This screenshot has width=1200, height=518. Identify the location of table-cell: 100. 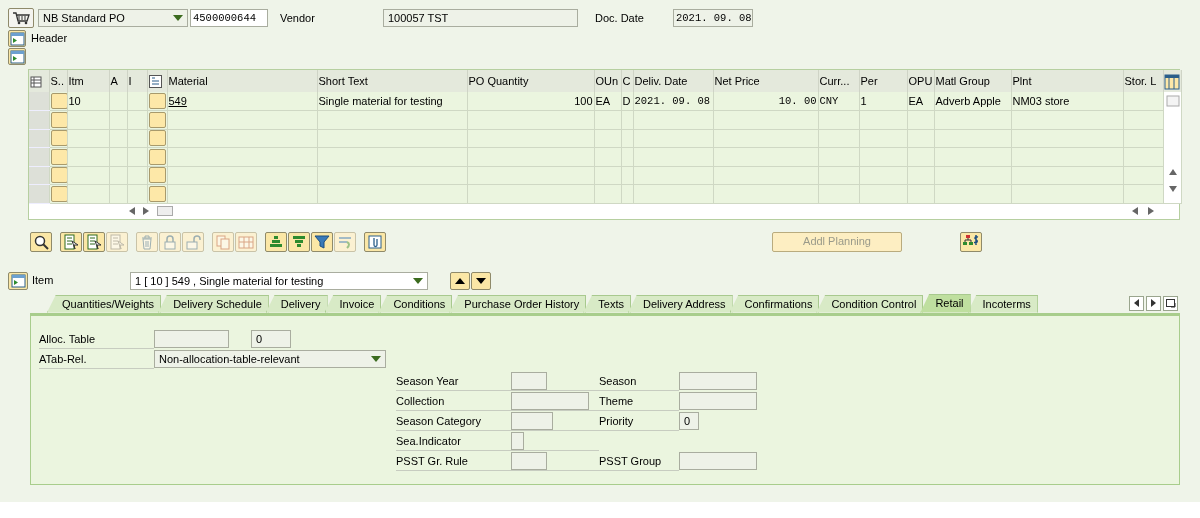
(583, 100).